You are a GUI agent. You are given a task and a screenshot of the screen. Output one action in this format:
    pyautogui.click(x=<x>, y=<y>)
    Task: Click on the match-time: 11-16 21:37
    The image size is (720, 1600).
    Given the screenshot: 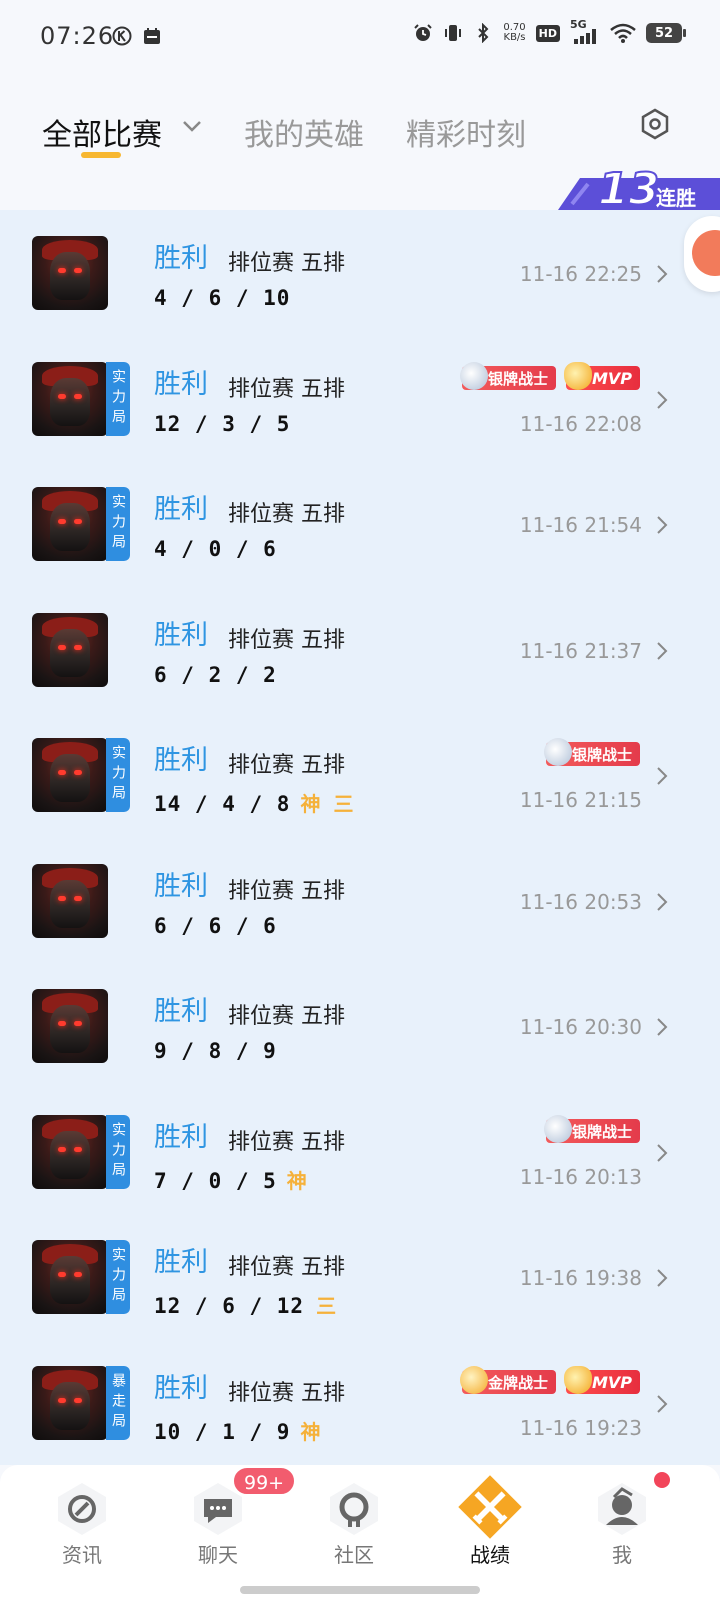 What is the action you would take?
    pyautogui.click(x=580, y=651)
    